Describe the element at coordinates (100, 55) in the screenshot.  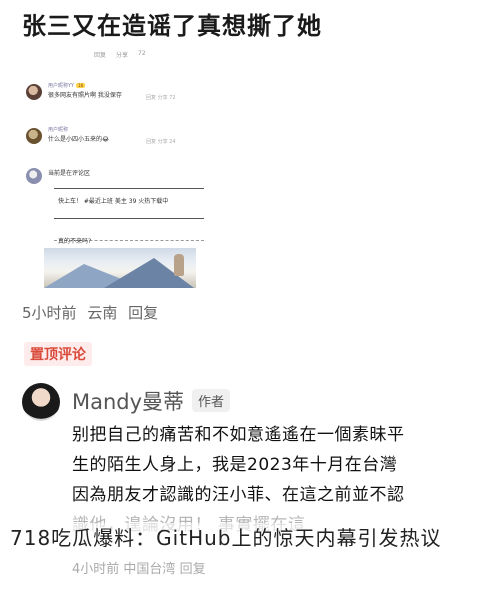
I see `stat-reply: 回复` at that location.